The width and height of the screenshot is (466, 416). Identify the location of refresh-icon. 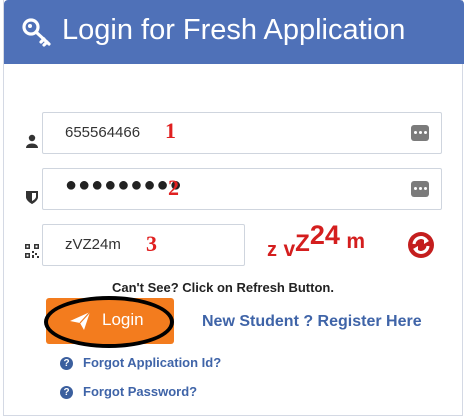
(421, 245).